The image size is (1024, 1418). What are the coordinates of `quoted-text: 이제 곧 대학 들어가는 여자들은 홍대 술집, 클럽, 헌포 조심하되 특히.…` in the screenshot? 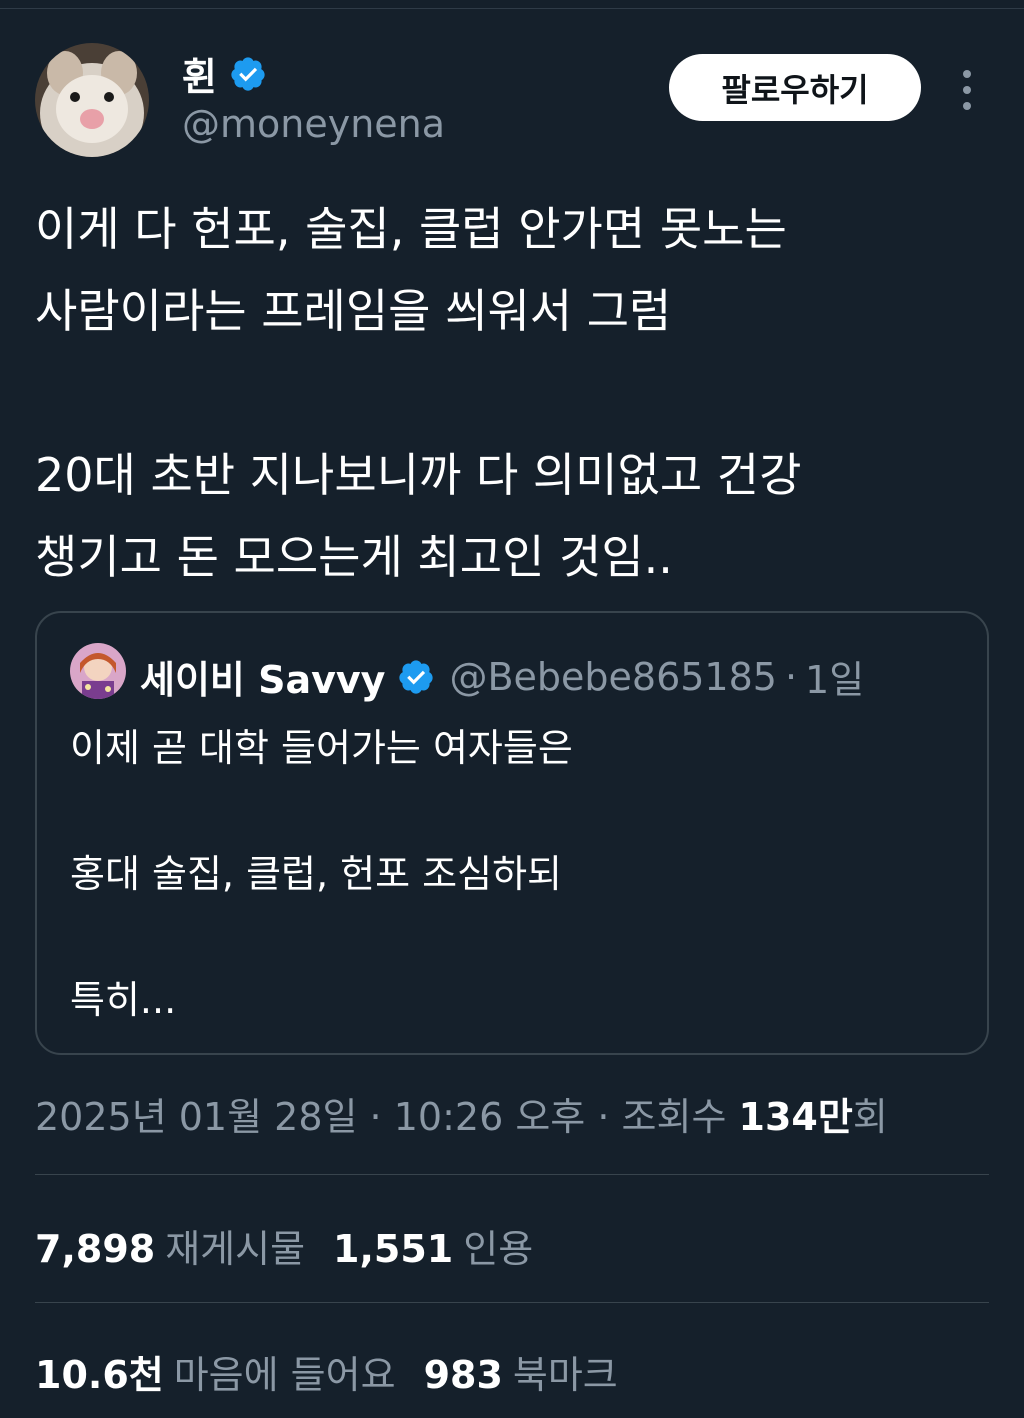 It's located at (321, 874).